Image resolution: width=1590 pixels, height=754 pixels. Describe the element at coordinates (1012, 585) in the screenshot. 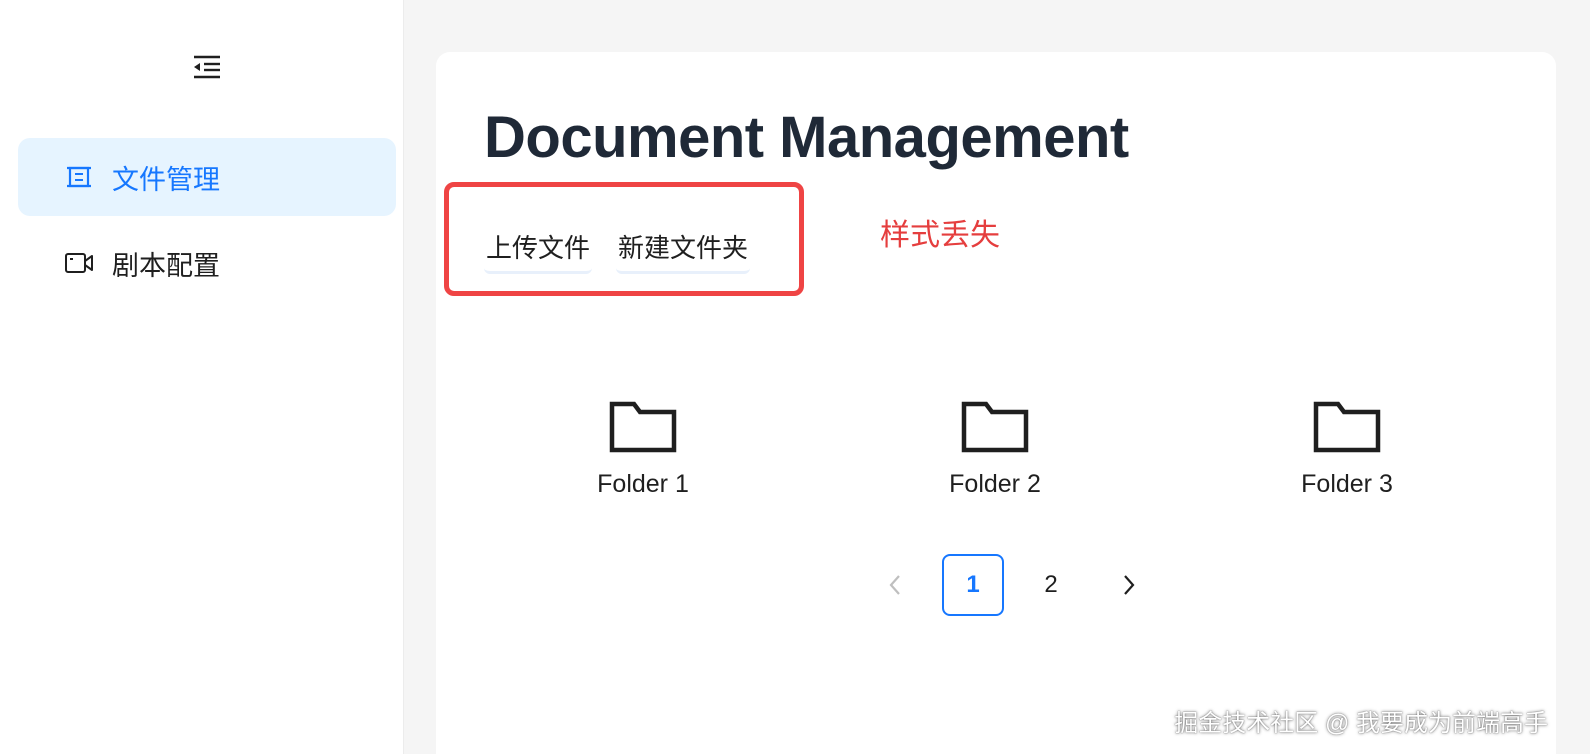

I see `pagination: 1 2` at that location.